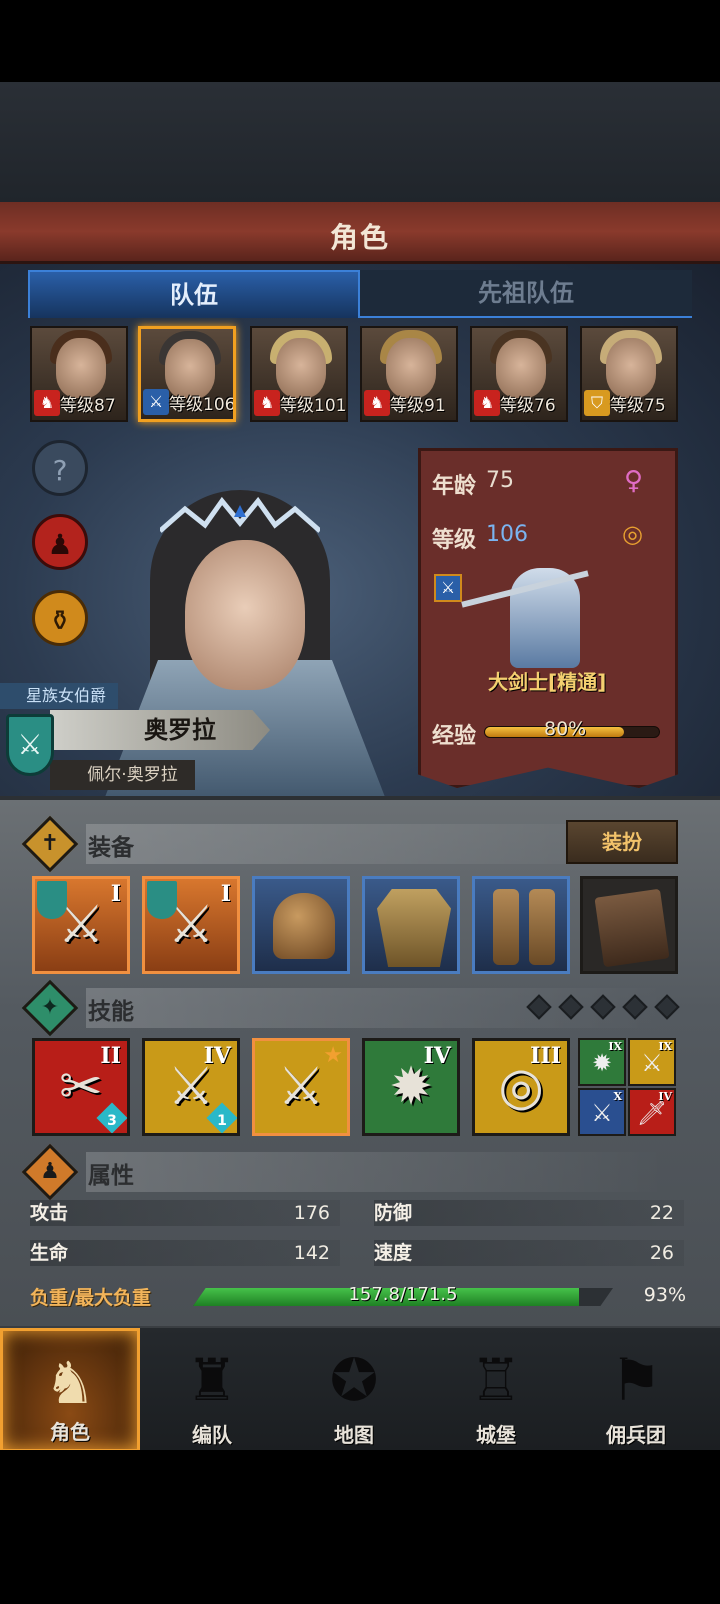  I want to click on help-button: ?, so click(60, 468).